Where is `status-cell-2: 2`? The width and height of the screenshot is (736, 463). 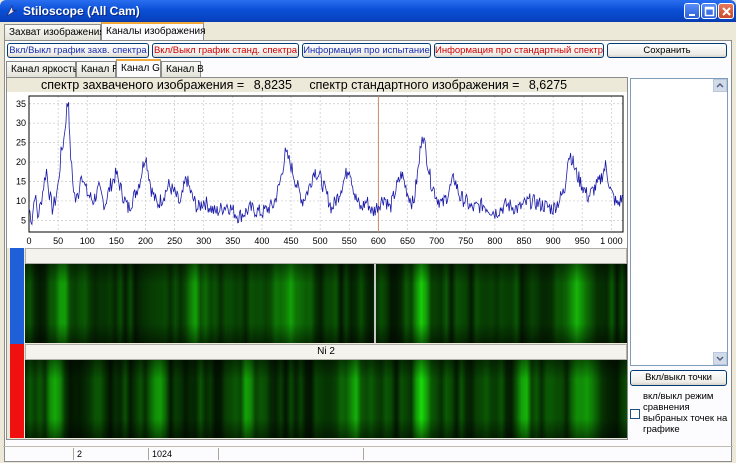
status-cell-2: 2 is located at coordinates (110, 454).